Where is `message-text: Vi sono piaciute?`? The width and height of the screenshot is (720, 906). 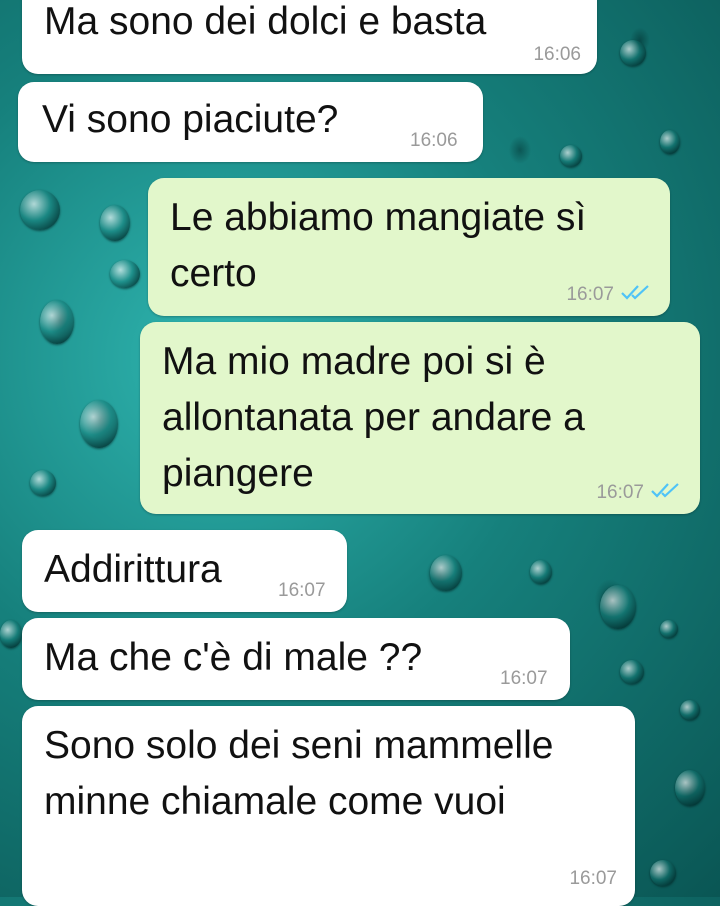 message-text: Vi sono piaciute? is located at coordinates (190, 119).